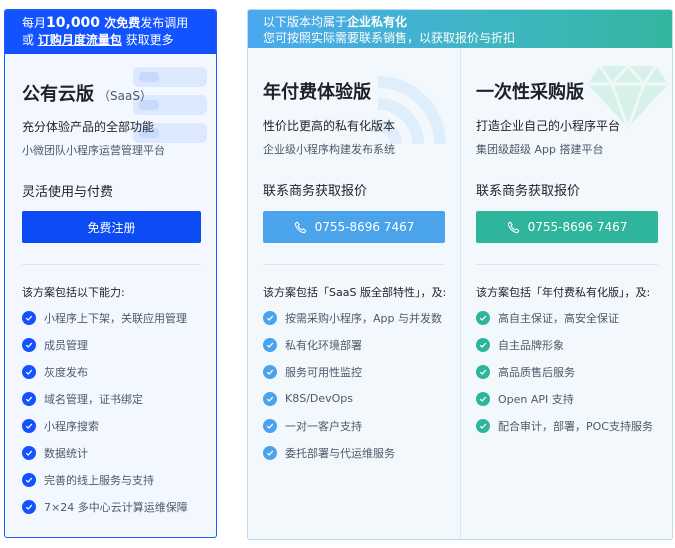 The height and width of the screenshot is (548, 675). Describe the element at coordinates (99, 480) in the screenshot. I see `feature-label: 完善的线上服务与支持` at that location.